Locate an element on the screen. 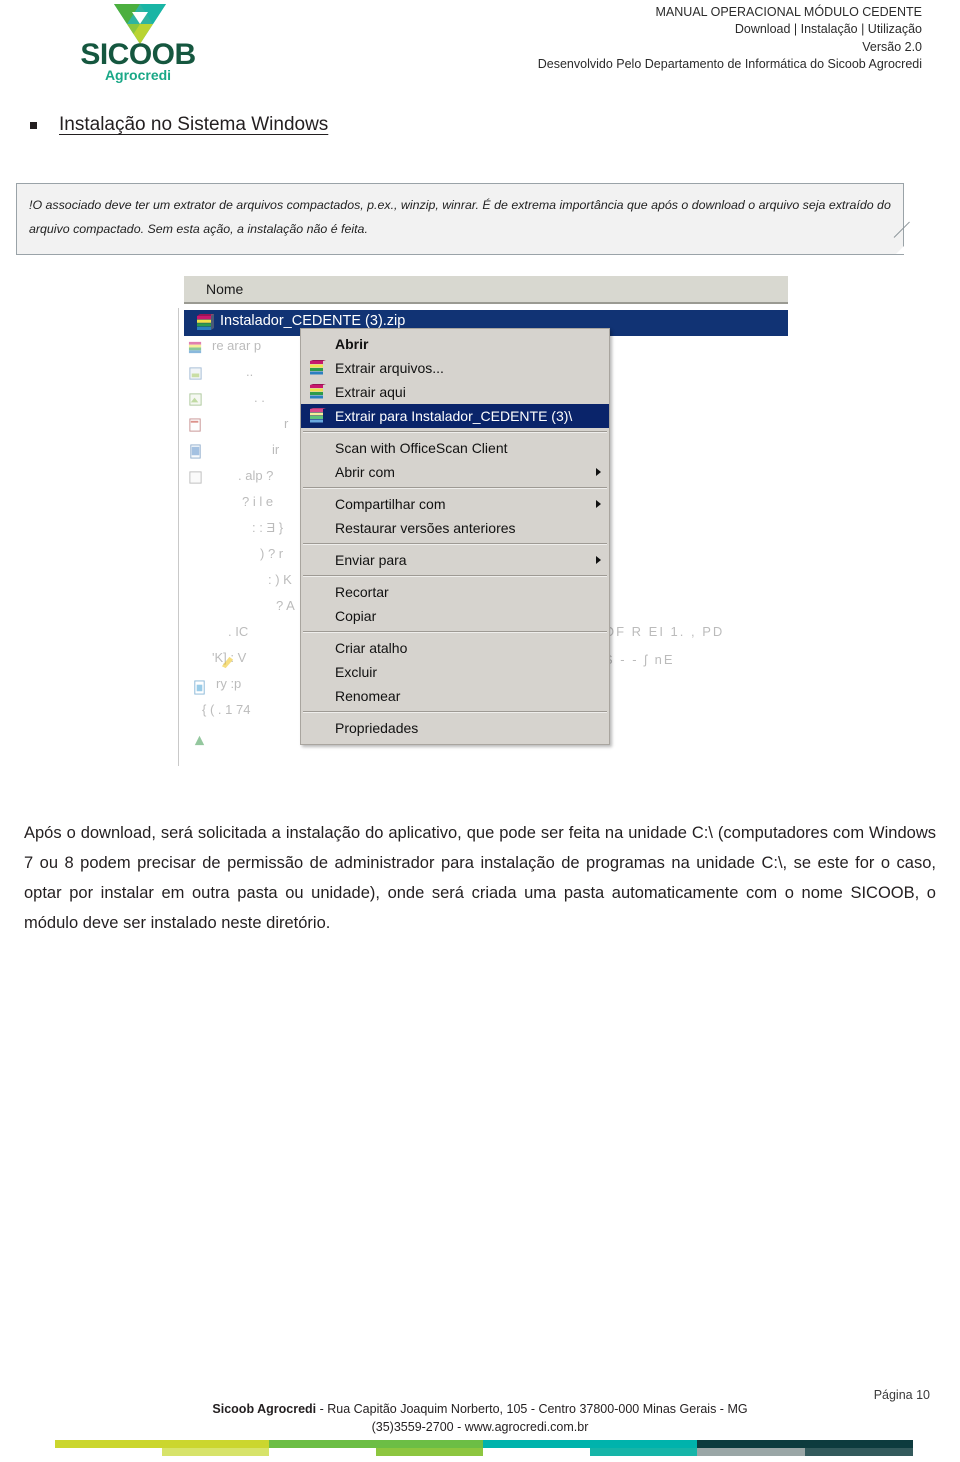 The height and width of the screenshot is (1462, 960). context-menu-item-excluir: Excluir is located at coordinates (455, 672).